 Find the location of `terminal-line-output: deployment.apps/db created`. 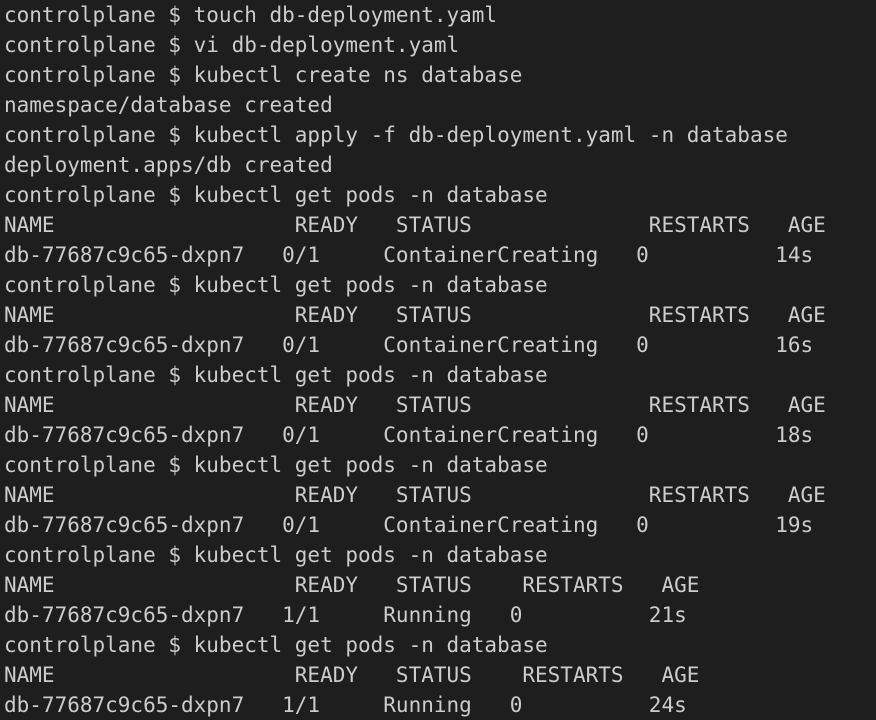

terminal-line-output: deployment.apps/db created is located at coordinates (168, 165).